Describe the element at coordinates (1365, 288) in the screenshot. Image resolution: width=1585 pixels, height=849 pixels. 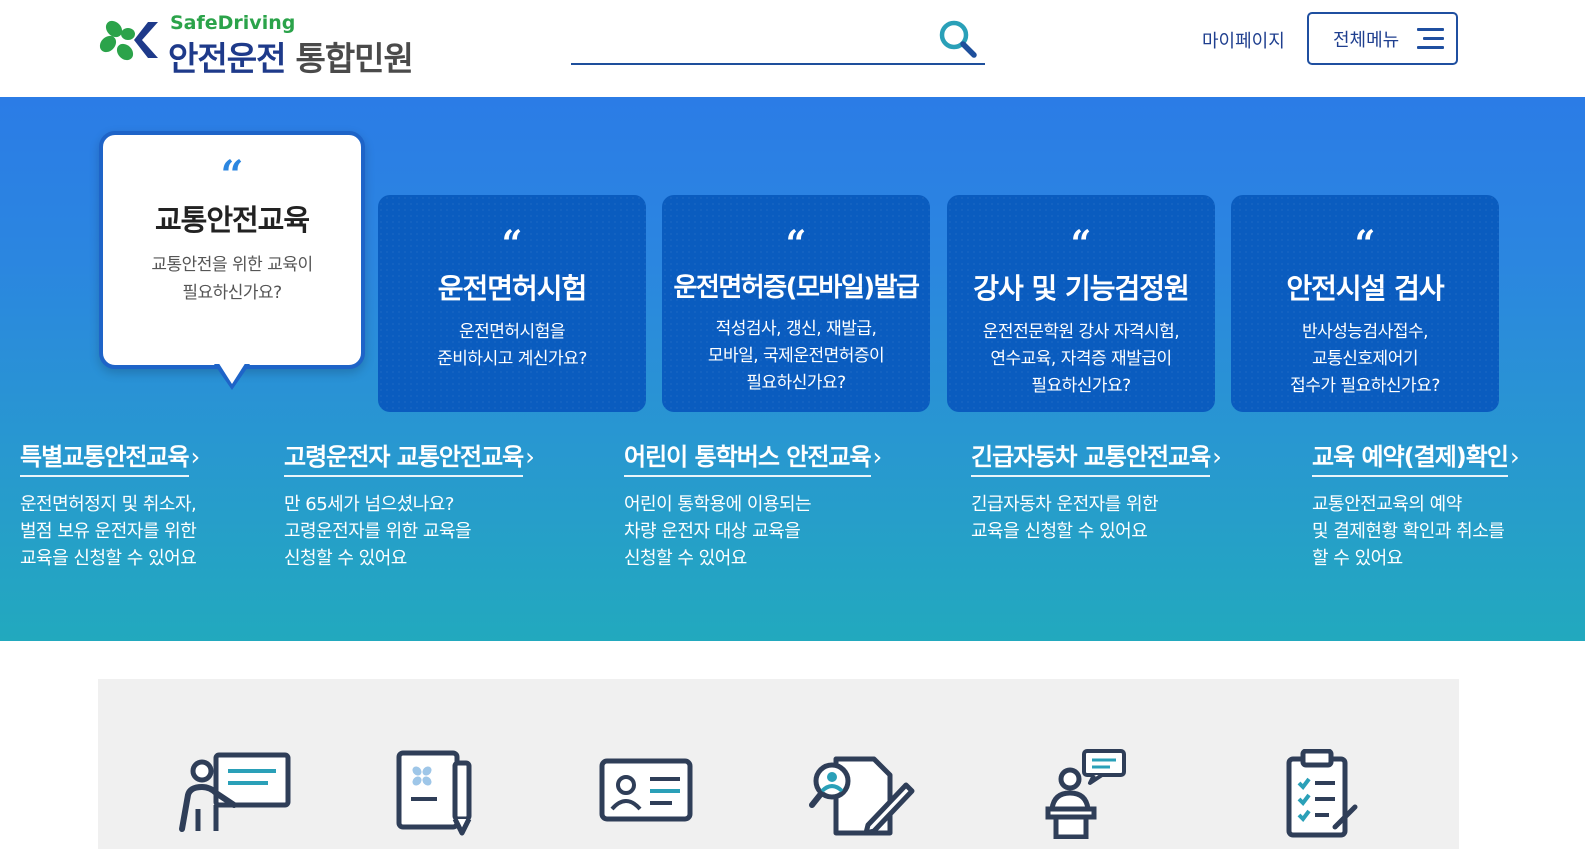
I see `card-title: 안전시설 검사` at that location.